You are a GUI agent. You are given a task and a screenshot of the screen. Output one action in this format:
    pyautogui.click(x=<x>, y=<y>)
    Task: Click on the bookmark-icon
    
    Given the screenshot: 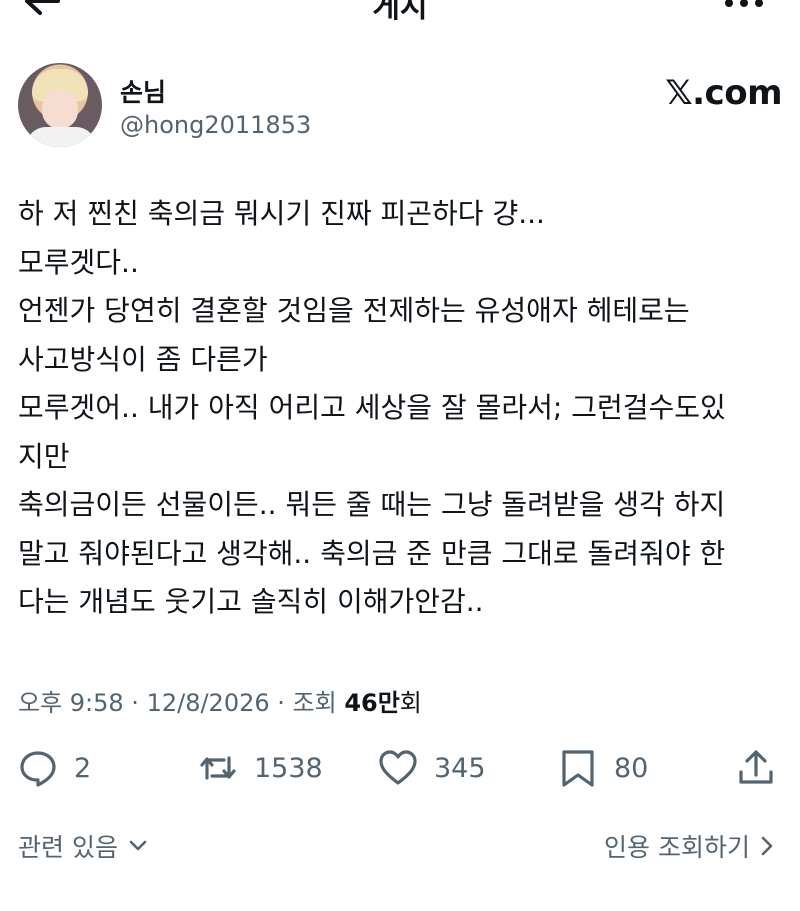 What is the action you would take?
    pyautogui.click(x=578, y=768)
    